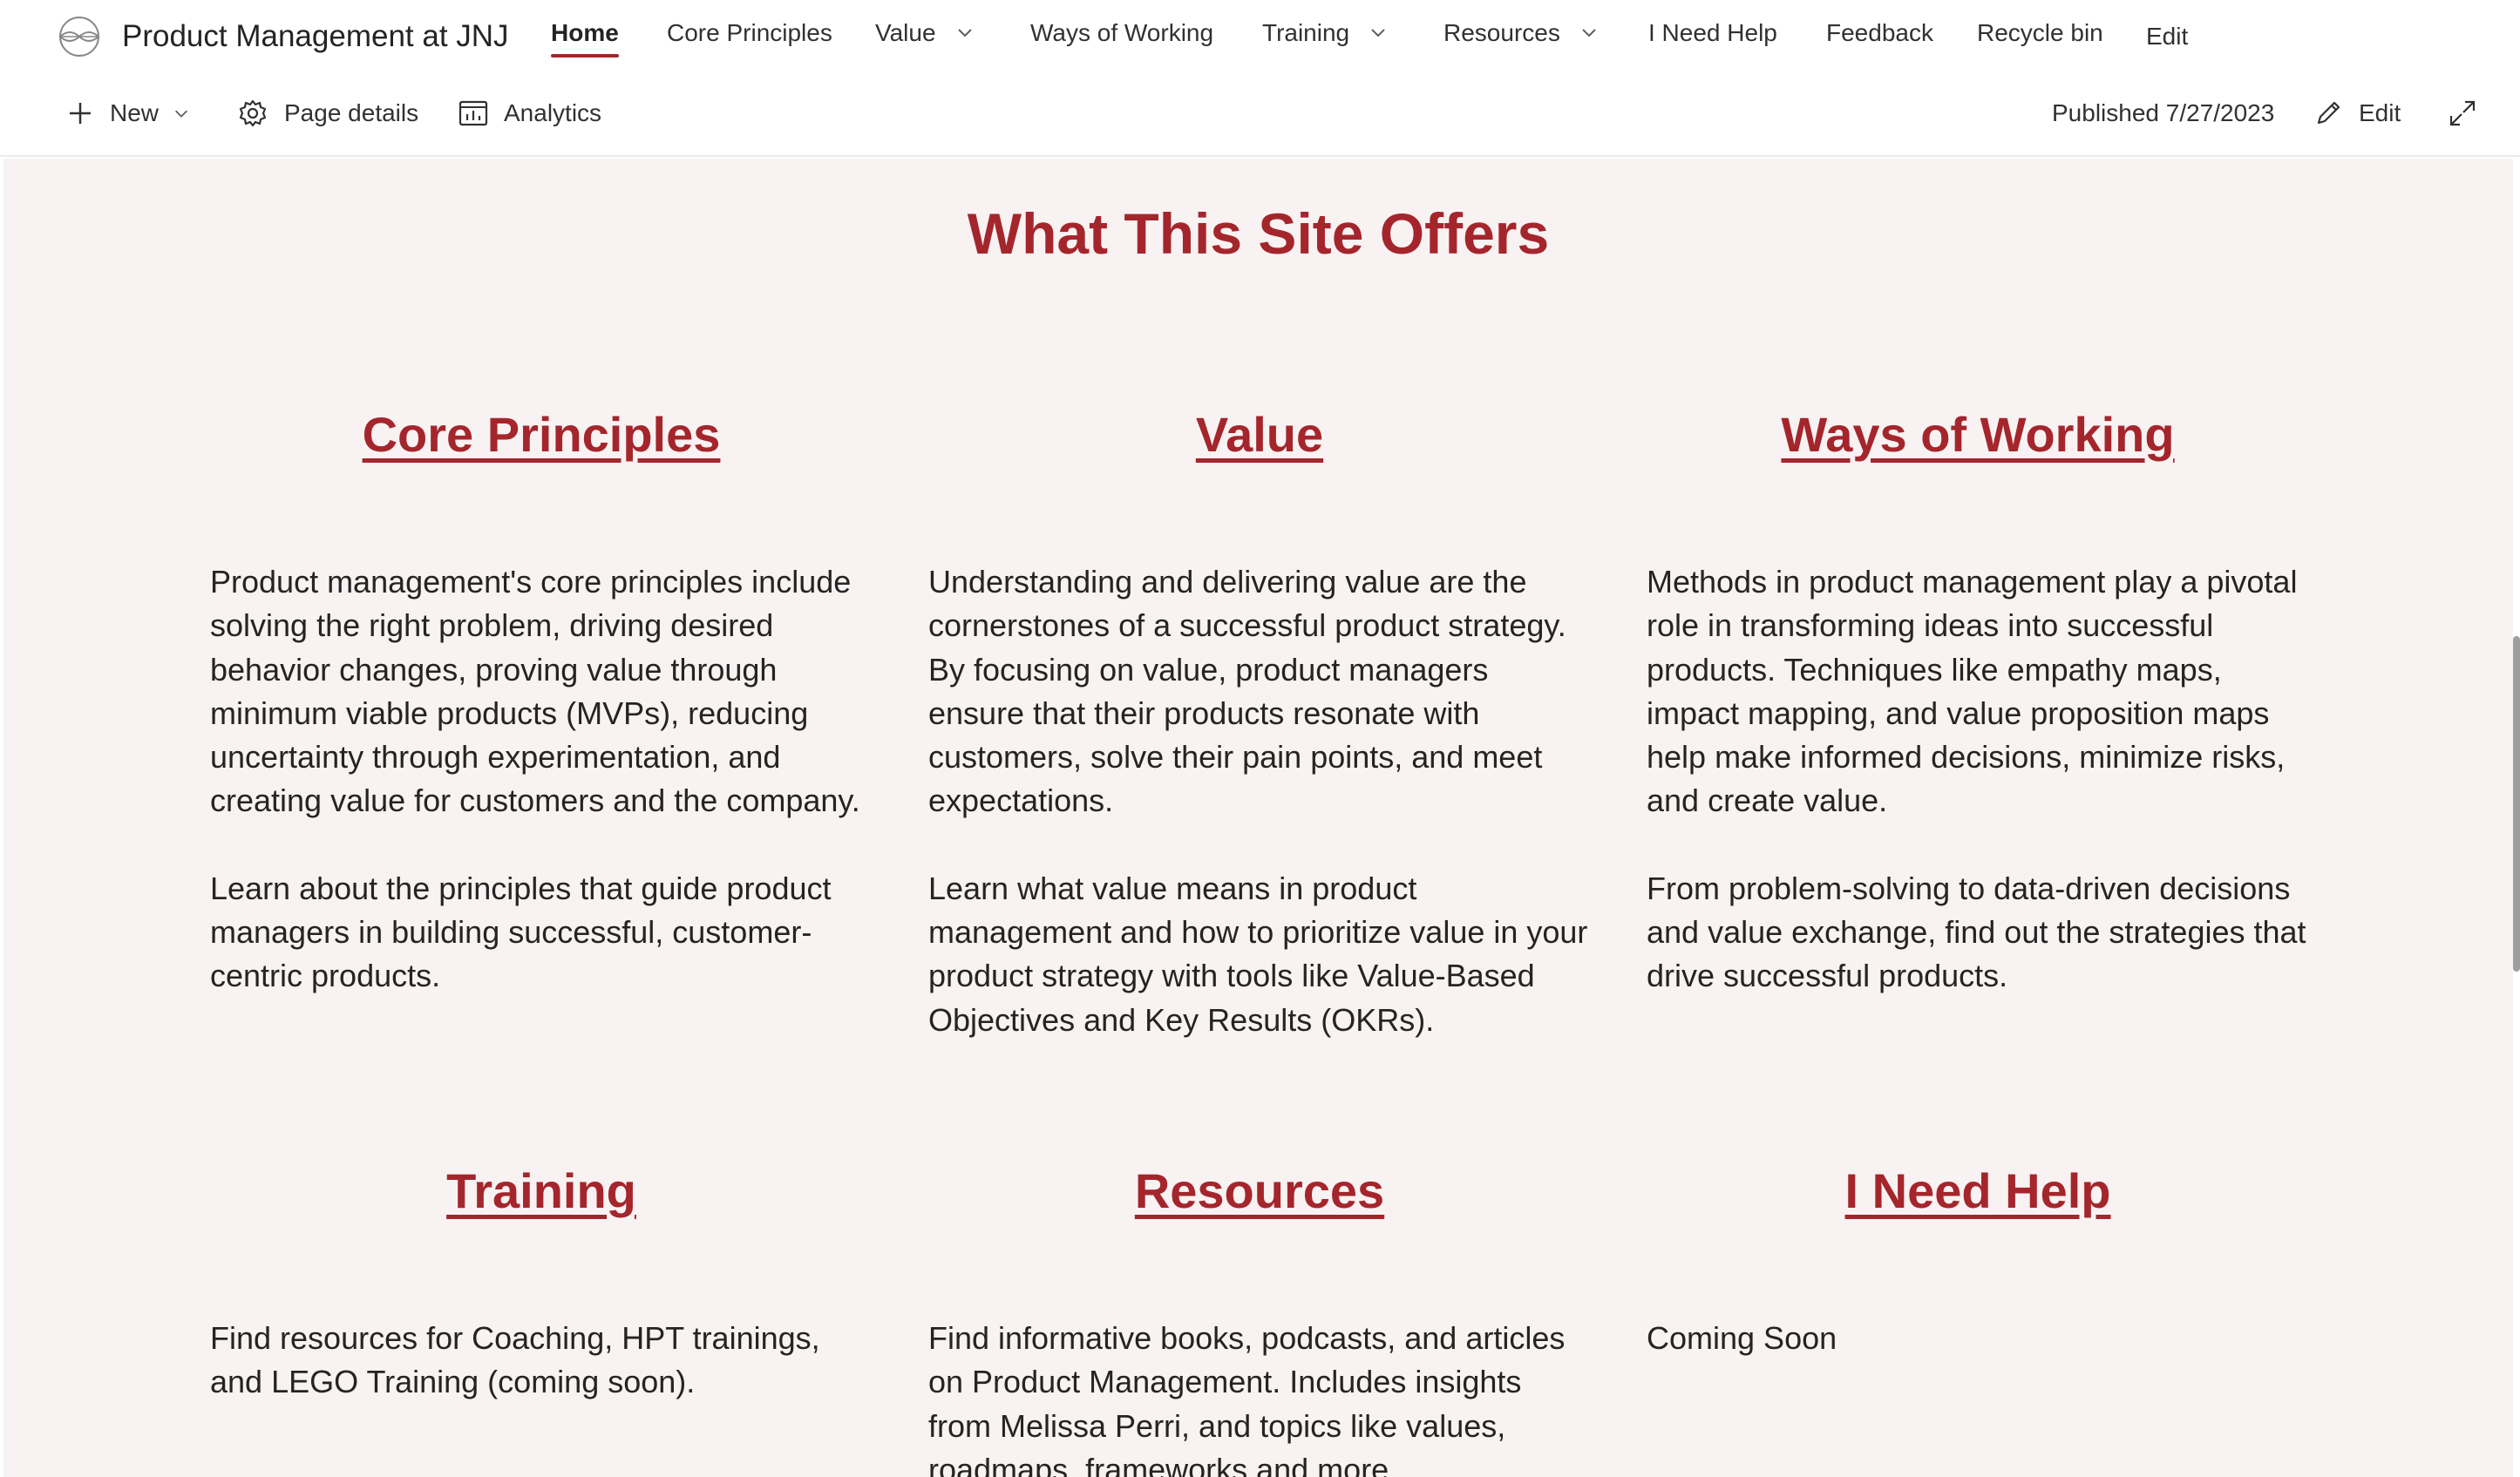  I want to click on nav-feedback-label: Feedback, so click(1879, 32).